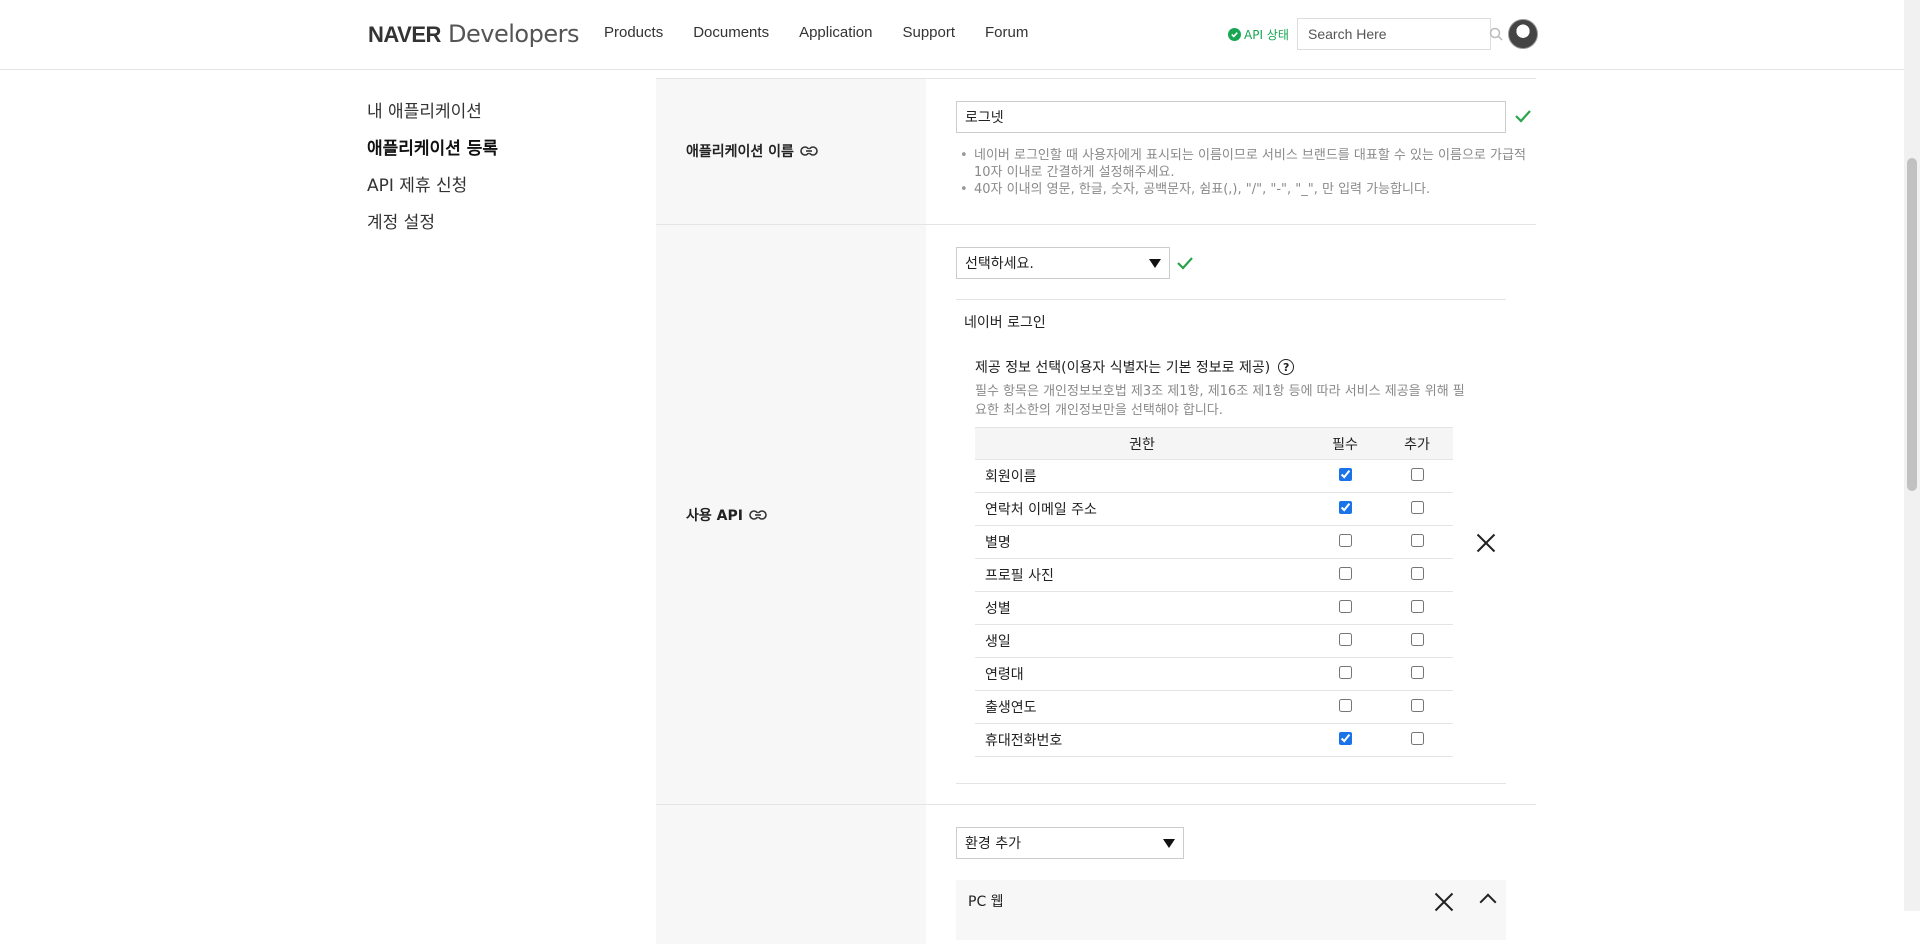  I want to click on permission-name: 별명, so click(1142, 542).